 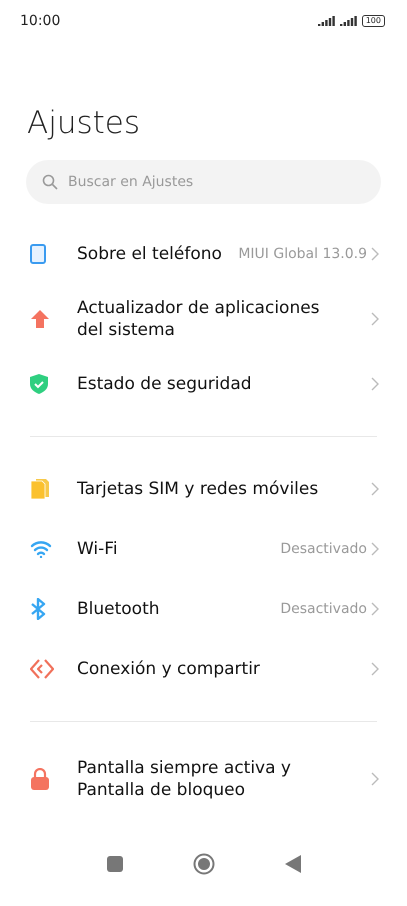 I want to click on up-arrow-icon, so click(x=40, y=319).